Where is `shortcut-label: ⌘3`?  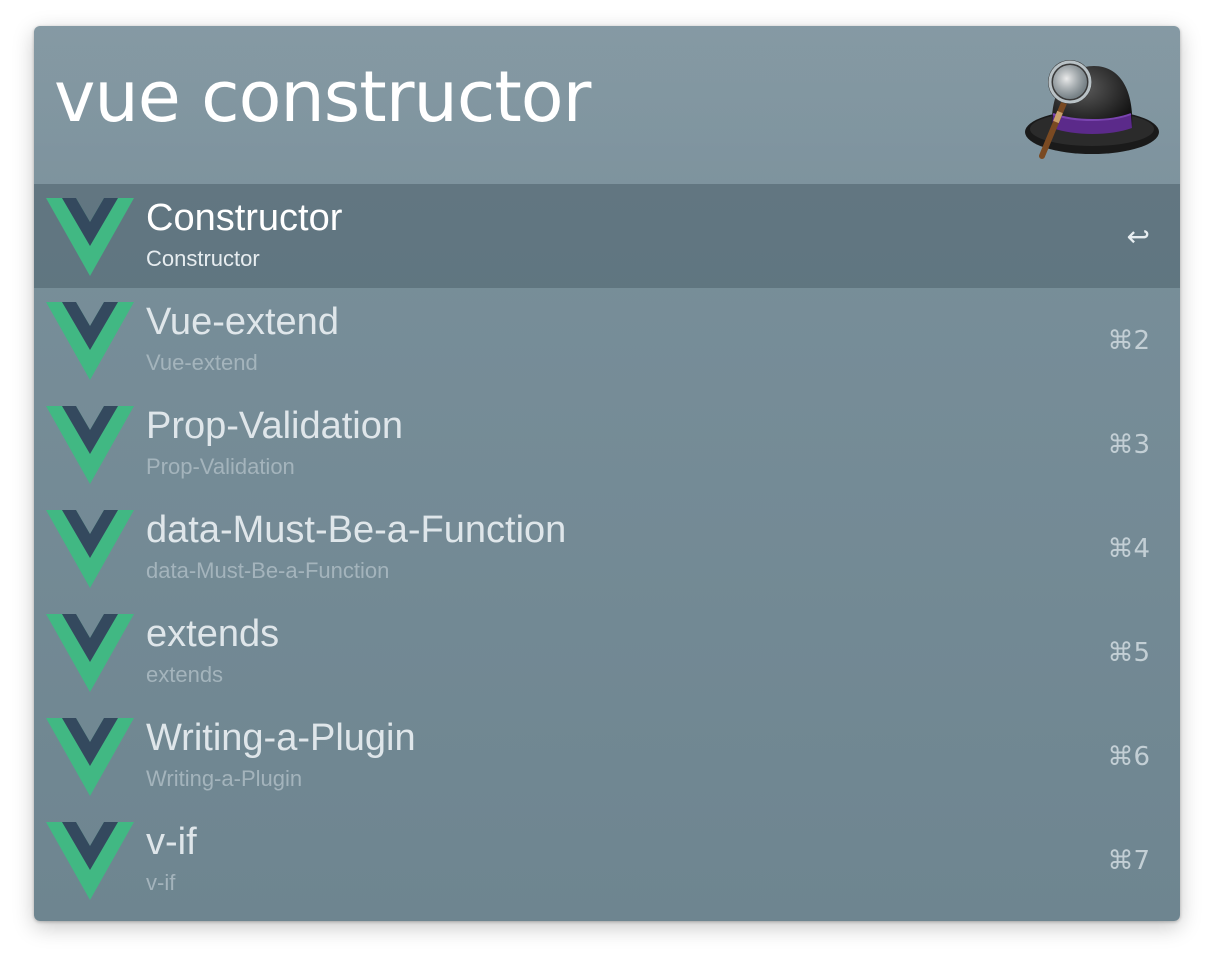
shortcut-label: ⌘3 is located at coordinates (1128, 445).